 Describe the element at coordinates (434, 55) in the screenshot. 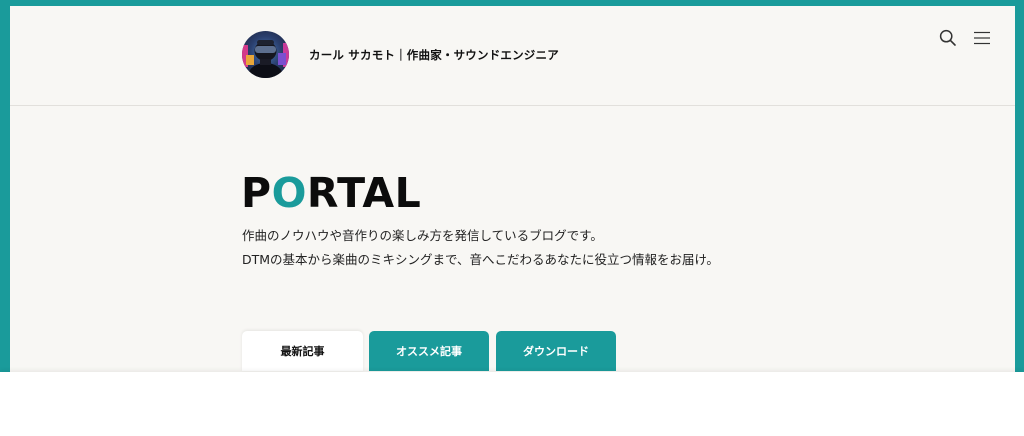

I see `site-title: カール サカモト｜作曲家・サウンドエンジニア` at that location.